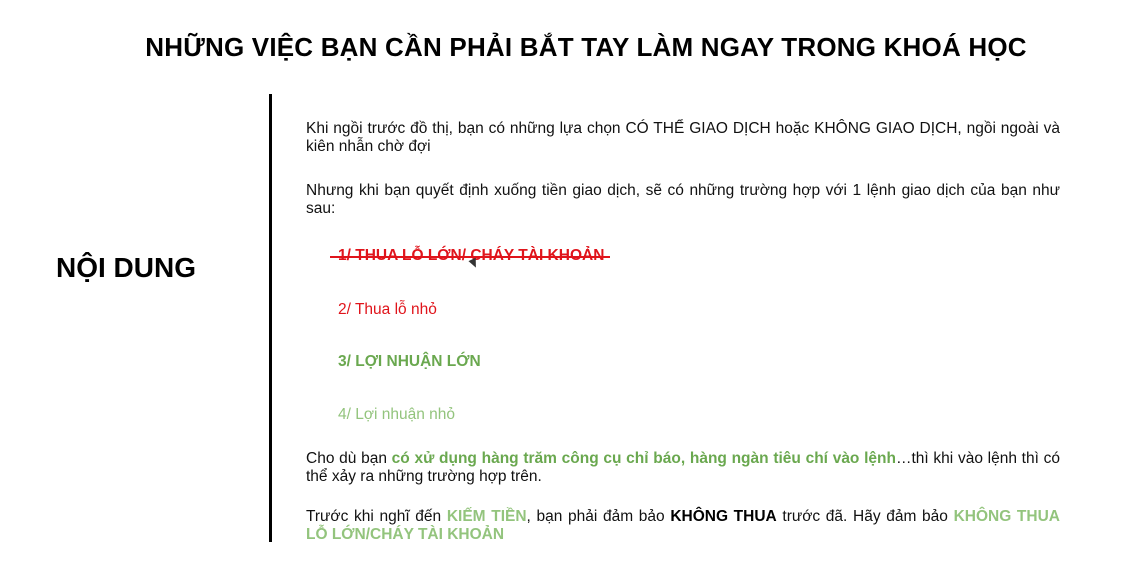 Image resolution: width=1125 pixels, height=575 pixels. Describe the element at coordinates (723, 516) in the screenshot. I see `priority-bold-no-loss: KHÔNG THUA` at that location.